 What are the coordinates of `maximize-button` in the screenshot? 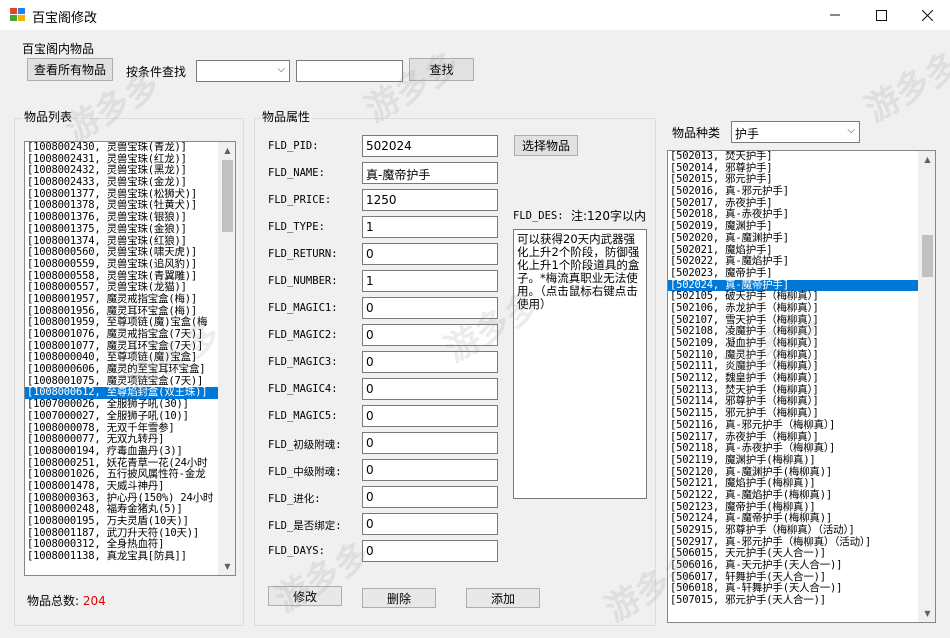 It's located at (881, 15).